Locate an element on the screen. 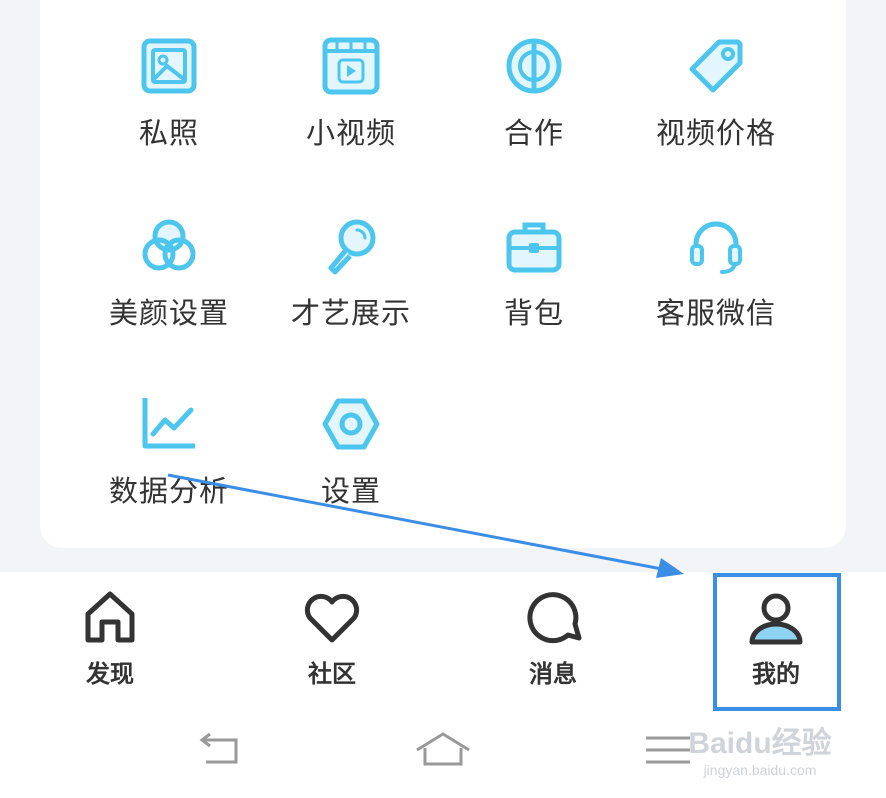 The height and width of the screenshot is (798, 886). tab-discover: 发现 is located at coordinates (110, 639).